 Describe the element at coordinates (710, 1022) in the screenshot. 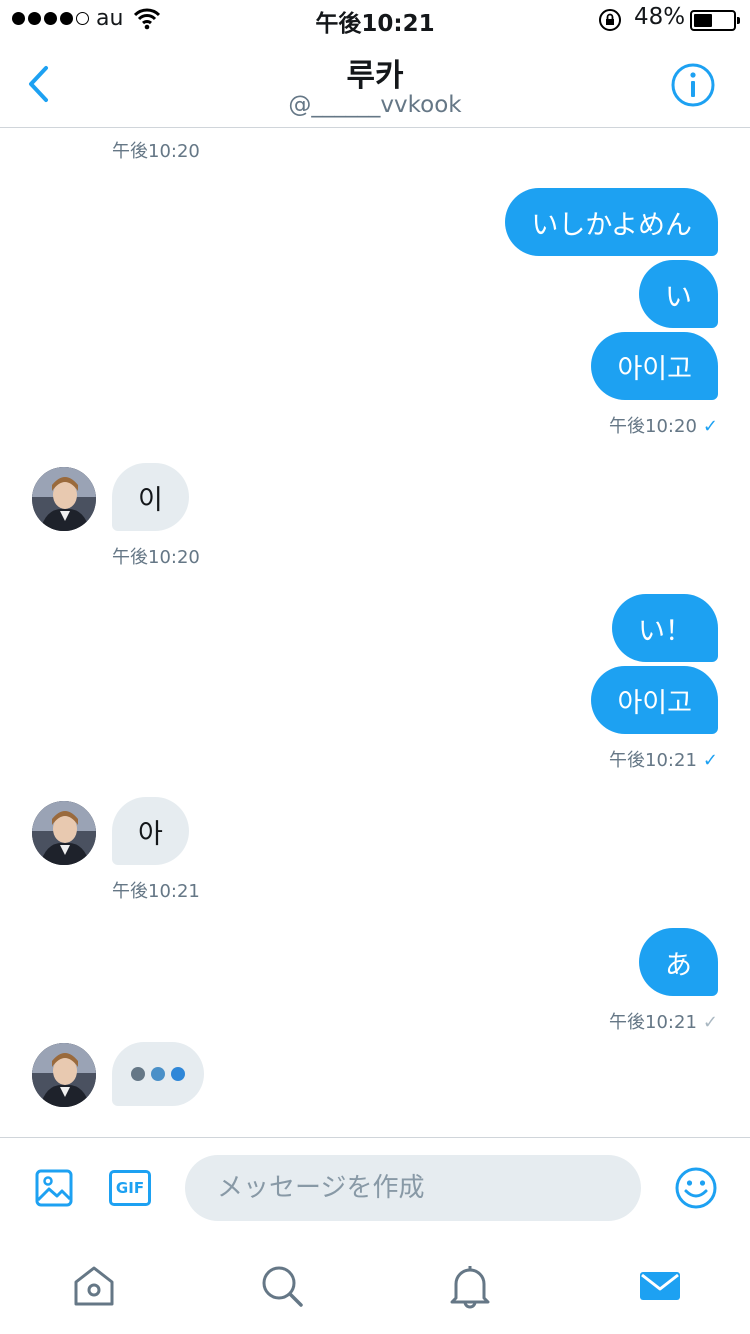

I see `sent-check-icon: ✓` at that location.